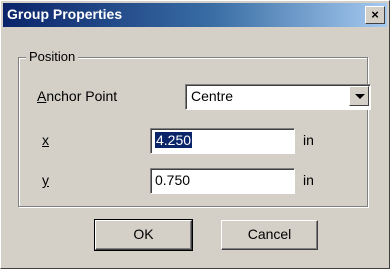 The width and height of the screenshot is (390, 269). I want to click on position-group-label: Position, so click(52, 56).